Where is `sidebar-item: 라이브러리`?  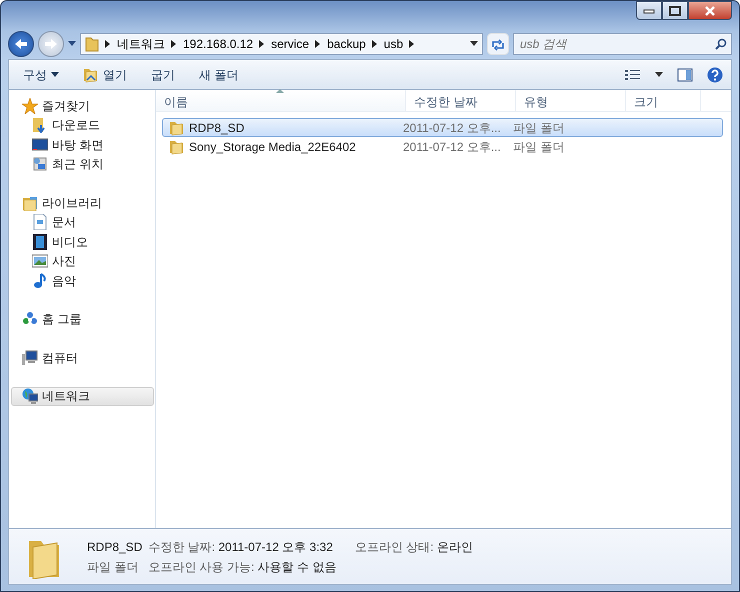 sidebar-item: 라이브러리 is located at coordinates (82, 202).